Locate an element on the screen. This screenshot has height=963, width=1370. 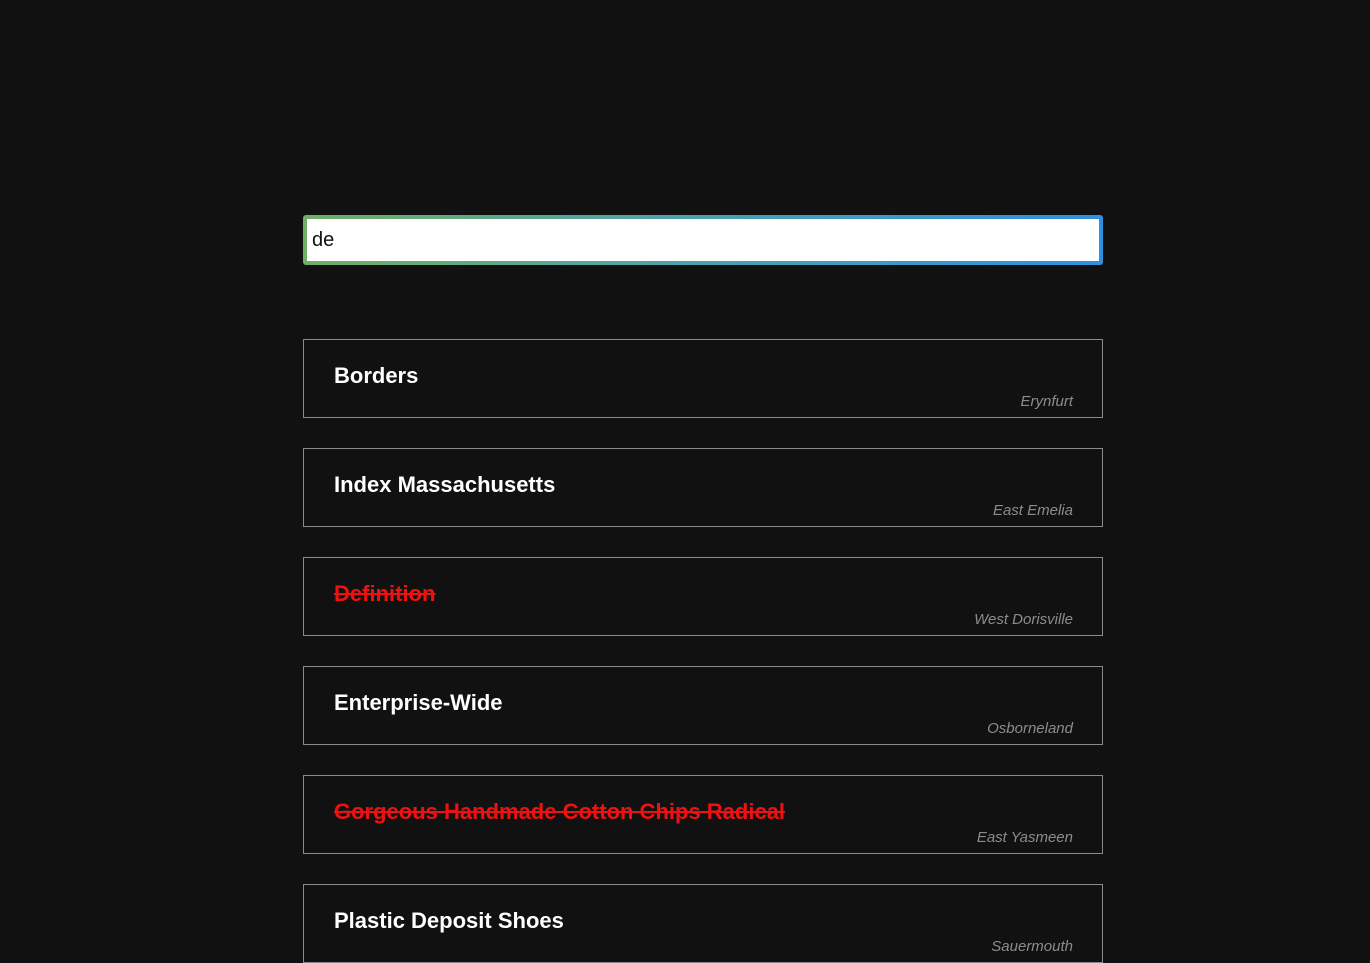
search-input is located at coordinates (703, 240).